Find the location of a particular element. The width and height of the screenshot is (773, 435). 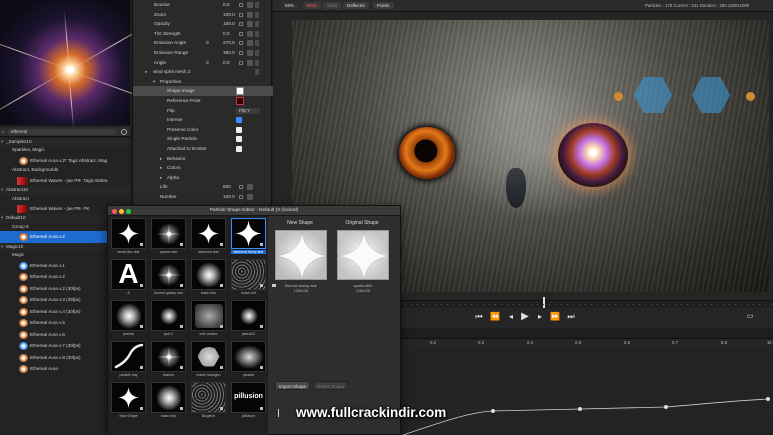

reference-point-row: Reference Point is located at coordinates (203, 101).